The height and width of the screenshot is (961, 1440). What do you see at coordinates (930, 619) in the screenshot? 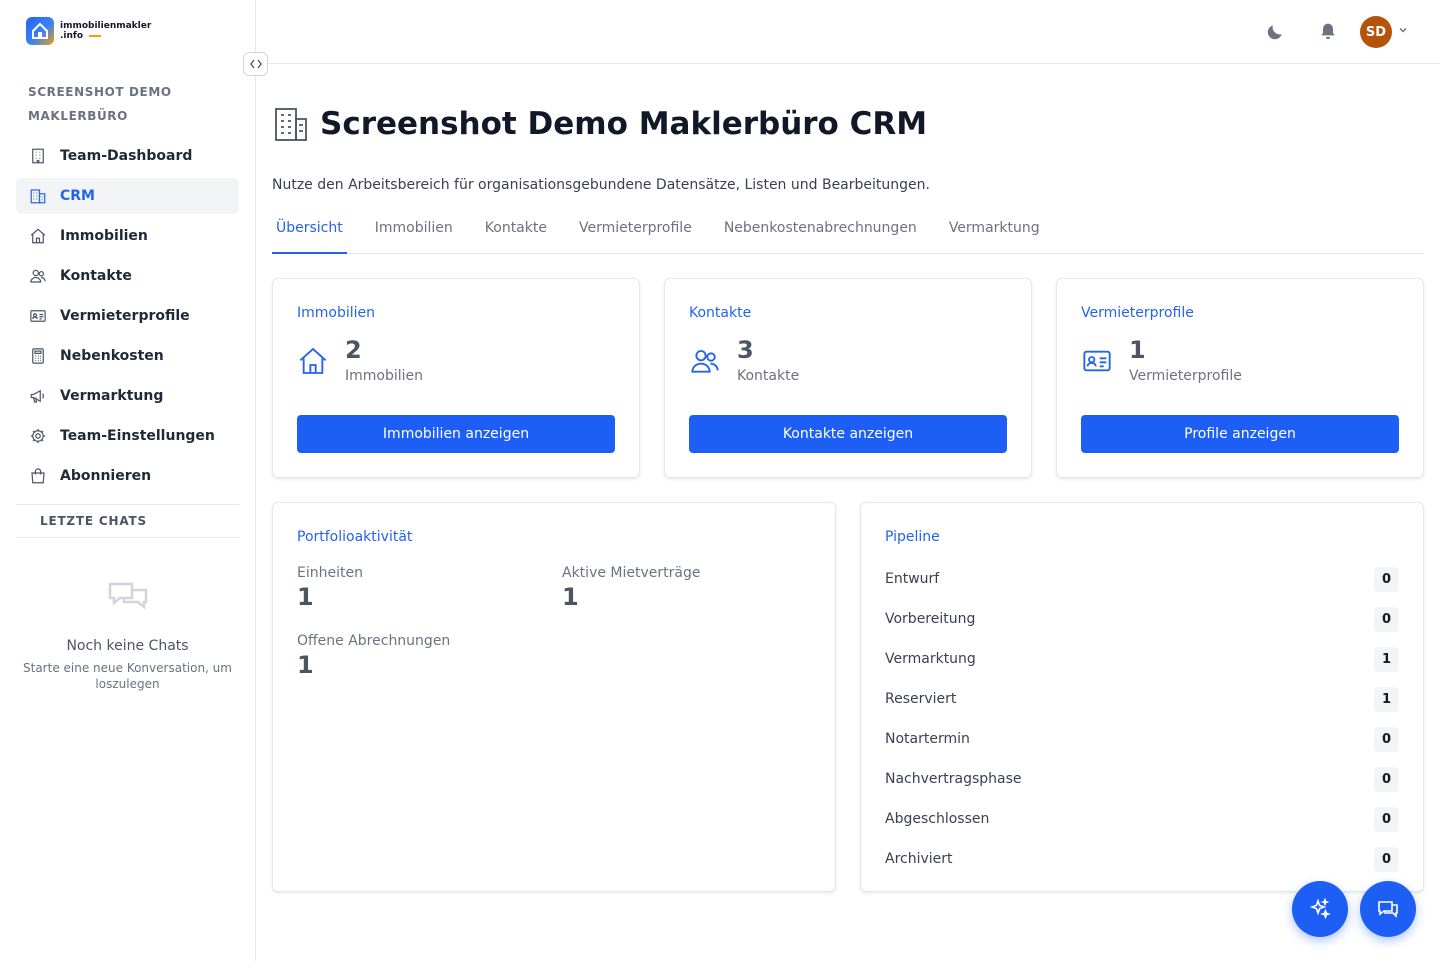
I see `pipeline-stage: Vorbereitung` at bounding box center [930, 619].